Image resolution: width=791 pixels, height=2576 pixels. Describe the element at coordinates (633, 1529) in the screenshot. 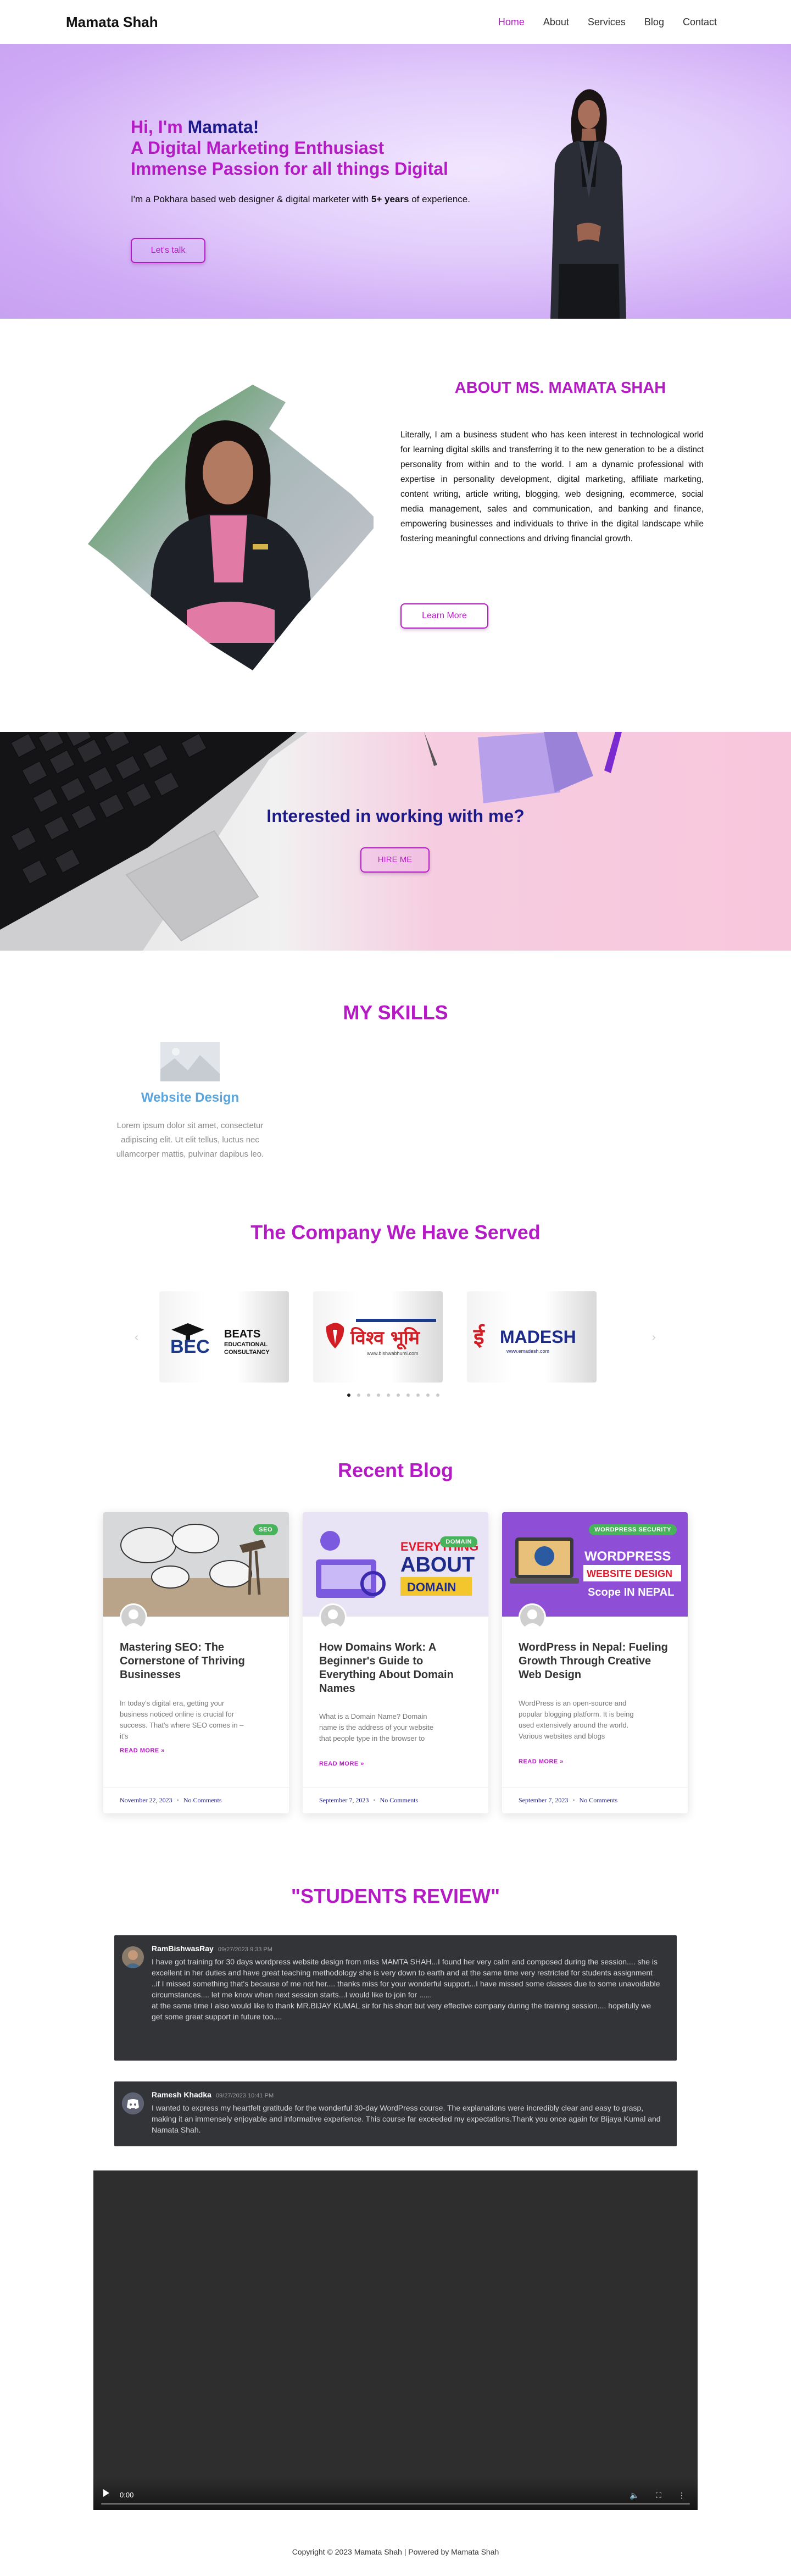

I see `blog-category-badge: WORDPRESS SECURITY` at that location.